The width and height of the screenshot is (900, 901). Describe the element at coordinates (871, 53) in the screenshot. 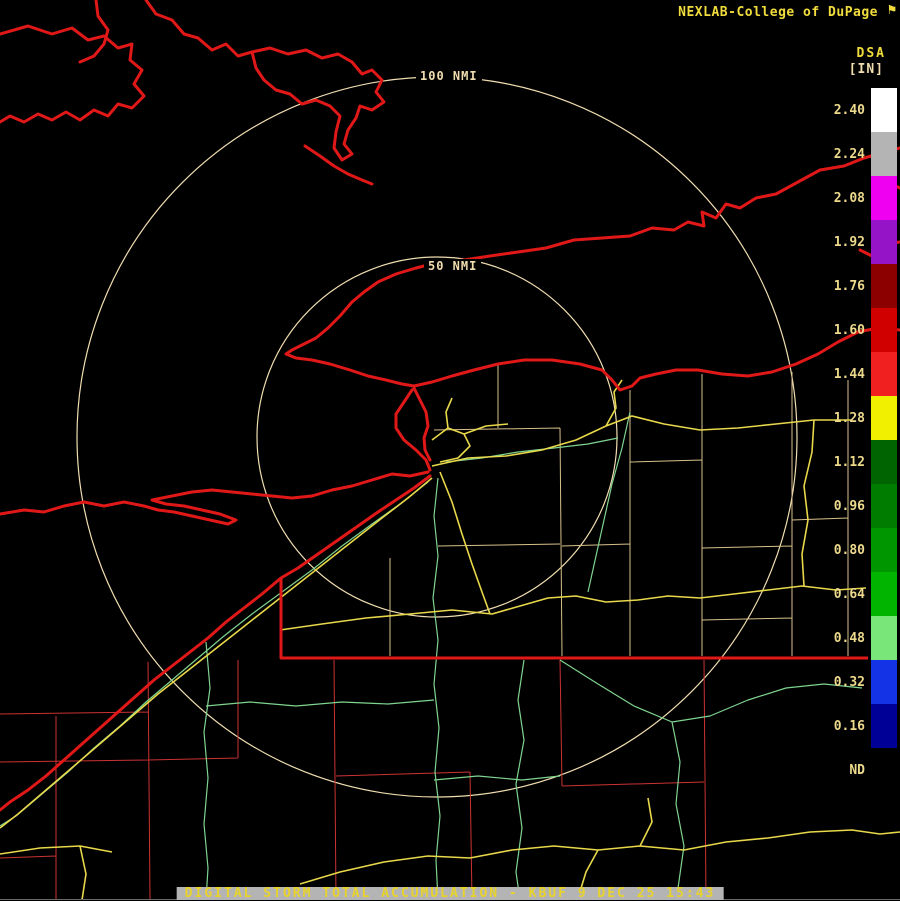

I see `product-code-label: DSA` at that location.